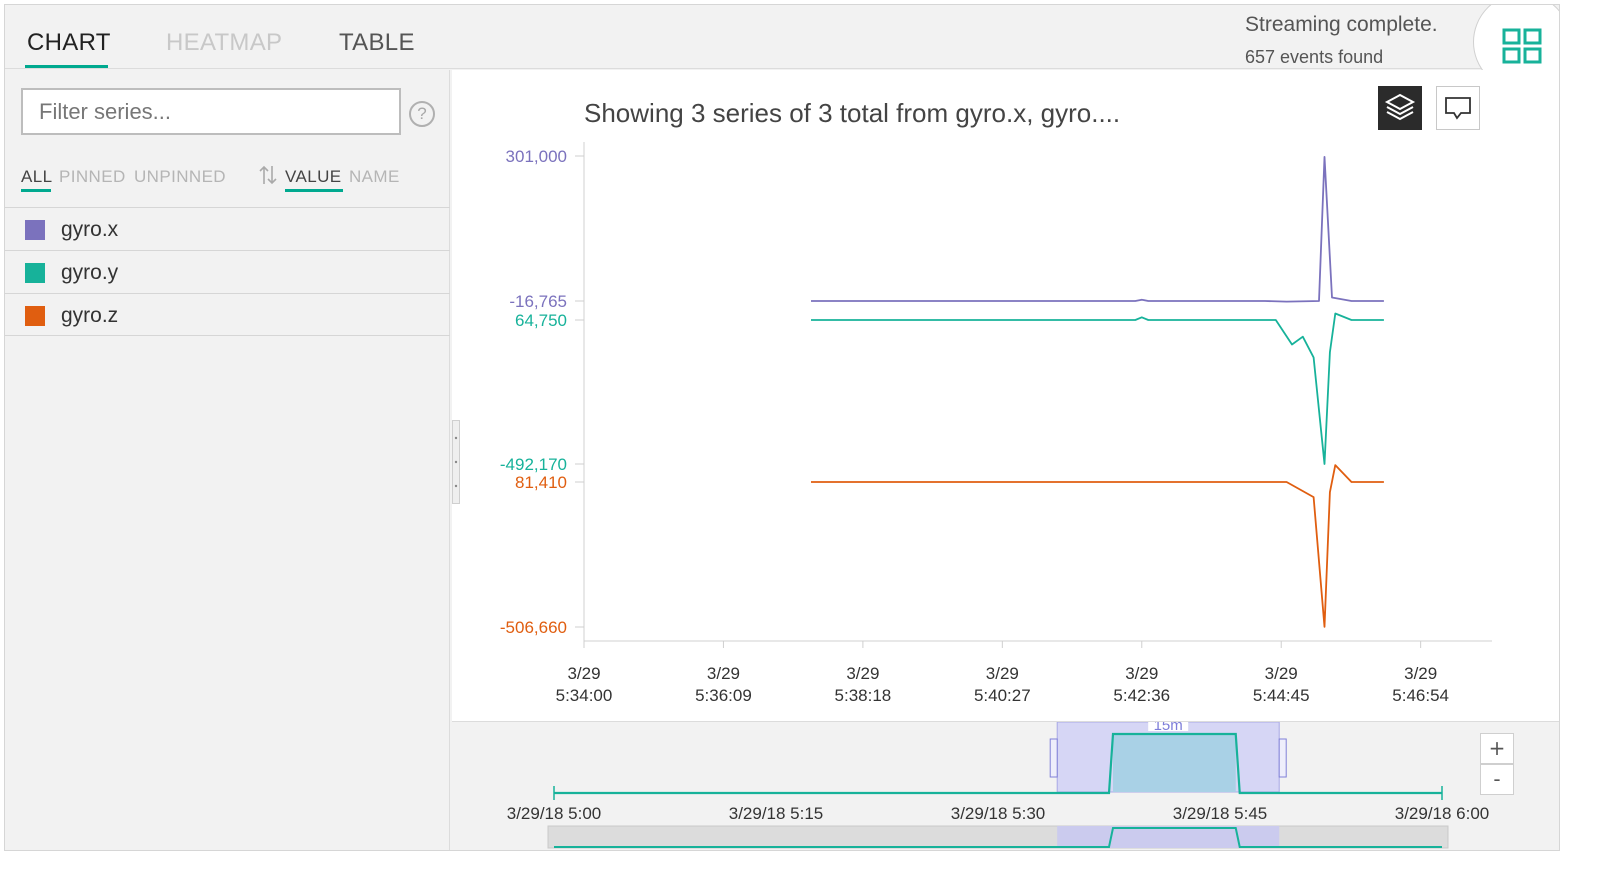 The height and width of the screenshot is (870, 1598). What do you see at coordinates (1420, 684) in the screenshot?
I see `x-tick-label: 3/29 5:46:54` at bounding box center [1420, 684].